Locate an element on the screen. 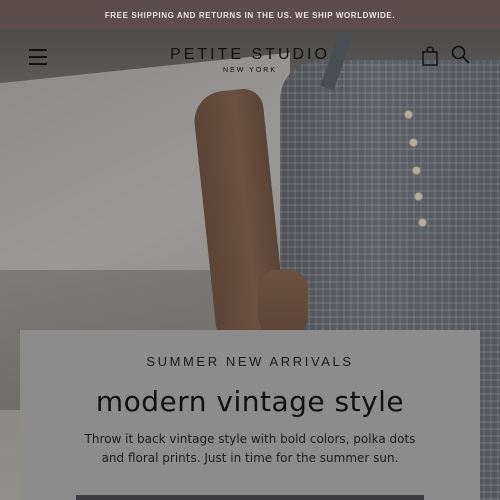 This screenshot has height=500, width=500. hero-title: modern vintage style is located at coordinates (250, 401).